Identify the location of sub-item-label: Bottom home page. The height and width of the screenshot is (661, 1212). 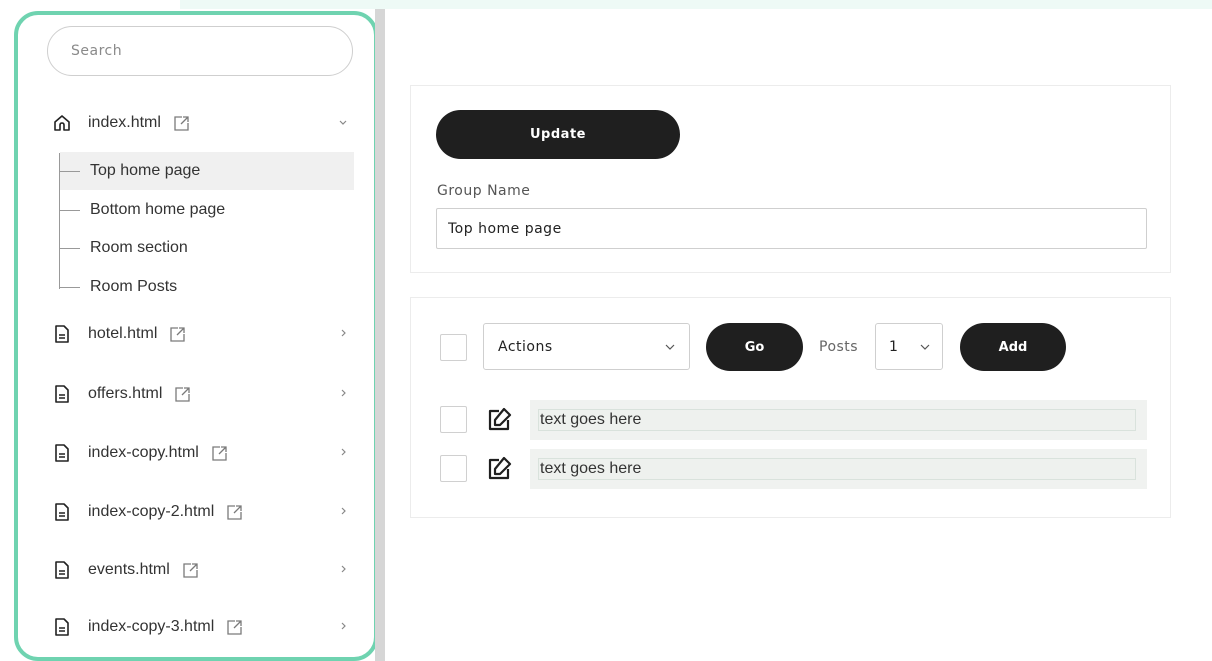
(158, 209).